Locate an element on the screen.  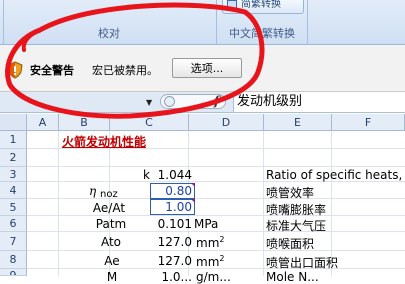
patm-unit-cell: MPa is located at coordinates (206, 224).